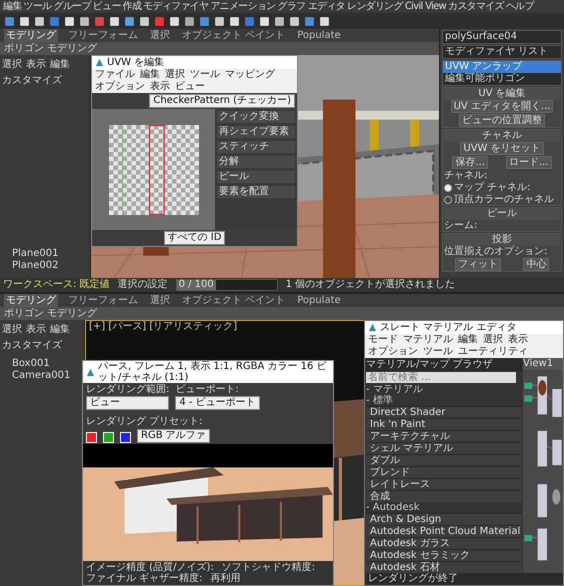 Image resolution: width=564 pixels, height=586 pixels. What do you see at coordinates (502, 52) in the screenshot?
I see `modifier-list-dropdown: モディファイヤ リスト` at bounding box center [502, 52].